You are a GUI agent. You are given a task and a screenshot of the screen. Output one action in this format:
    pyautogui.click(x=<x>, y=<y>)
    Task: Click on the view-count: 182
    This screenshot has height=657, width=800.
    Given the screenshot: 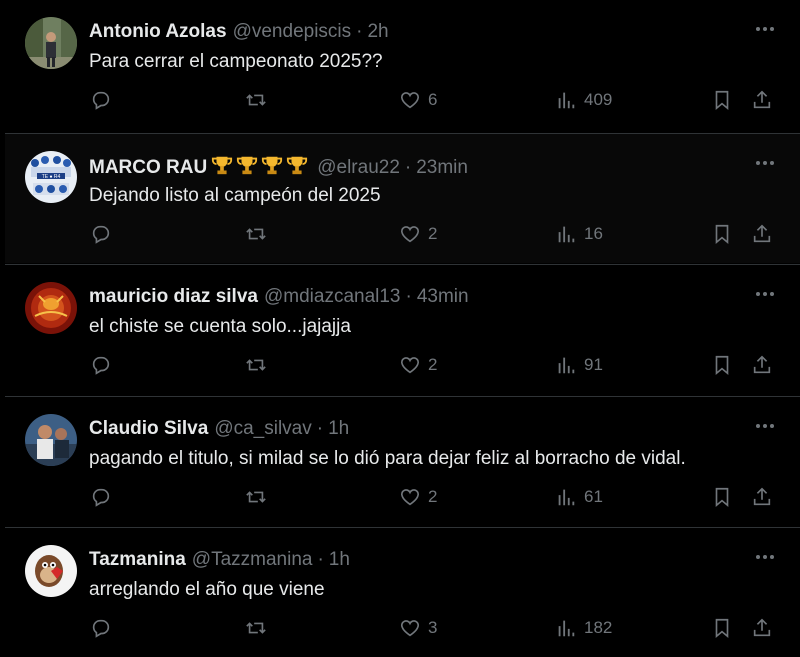 What is the action you would take?
    pyautogui.click(x=598, y=627)
    